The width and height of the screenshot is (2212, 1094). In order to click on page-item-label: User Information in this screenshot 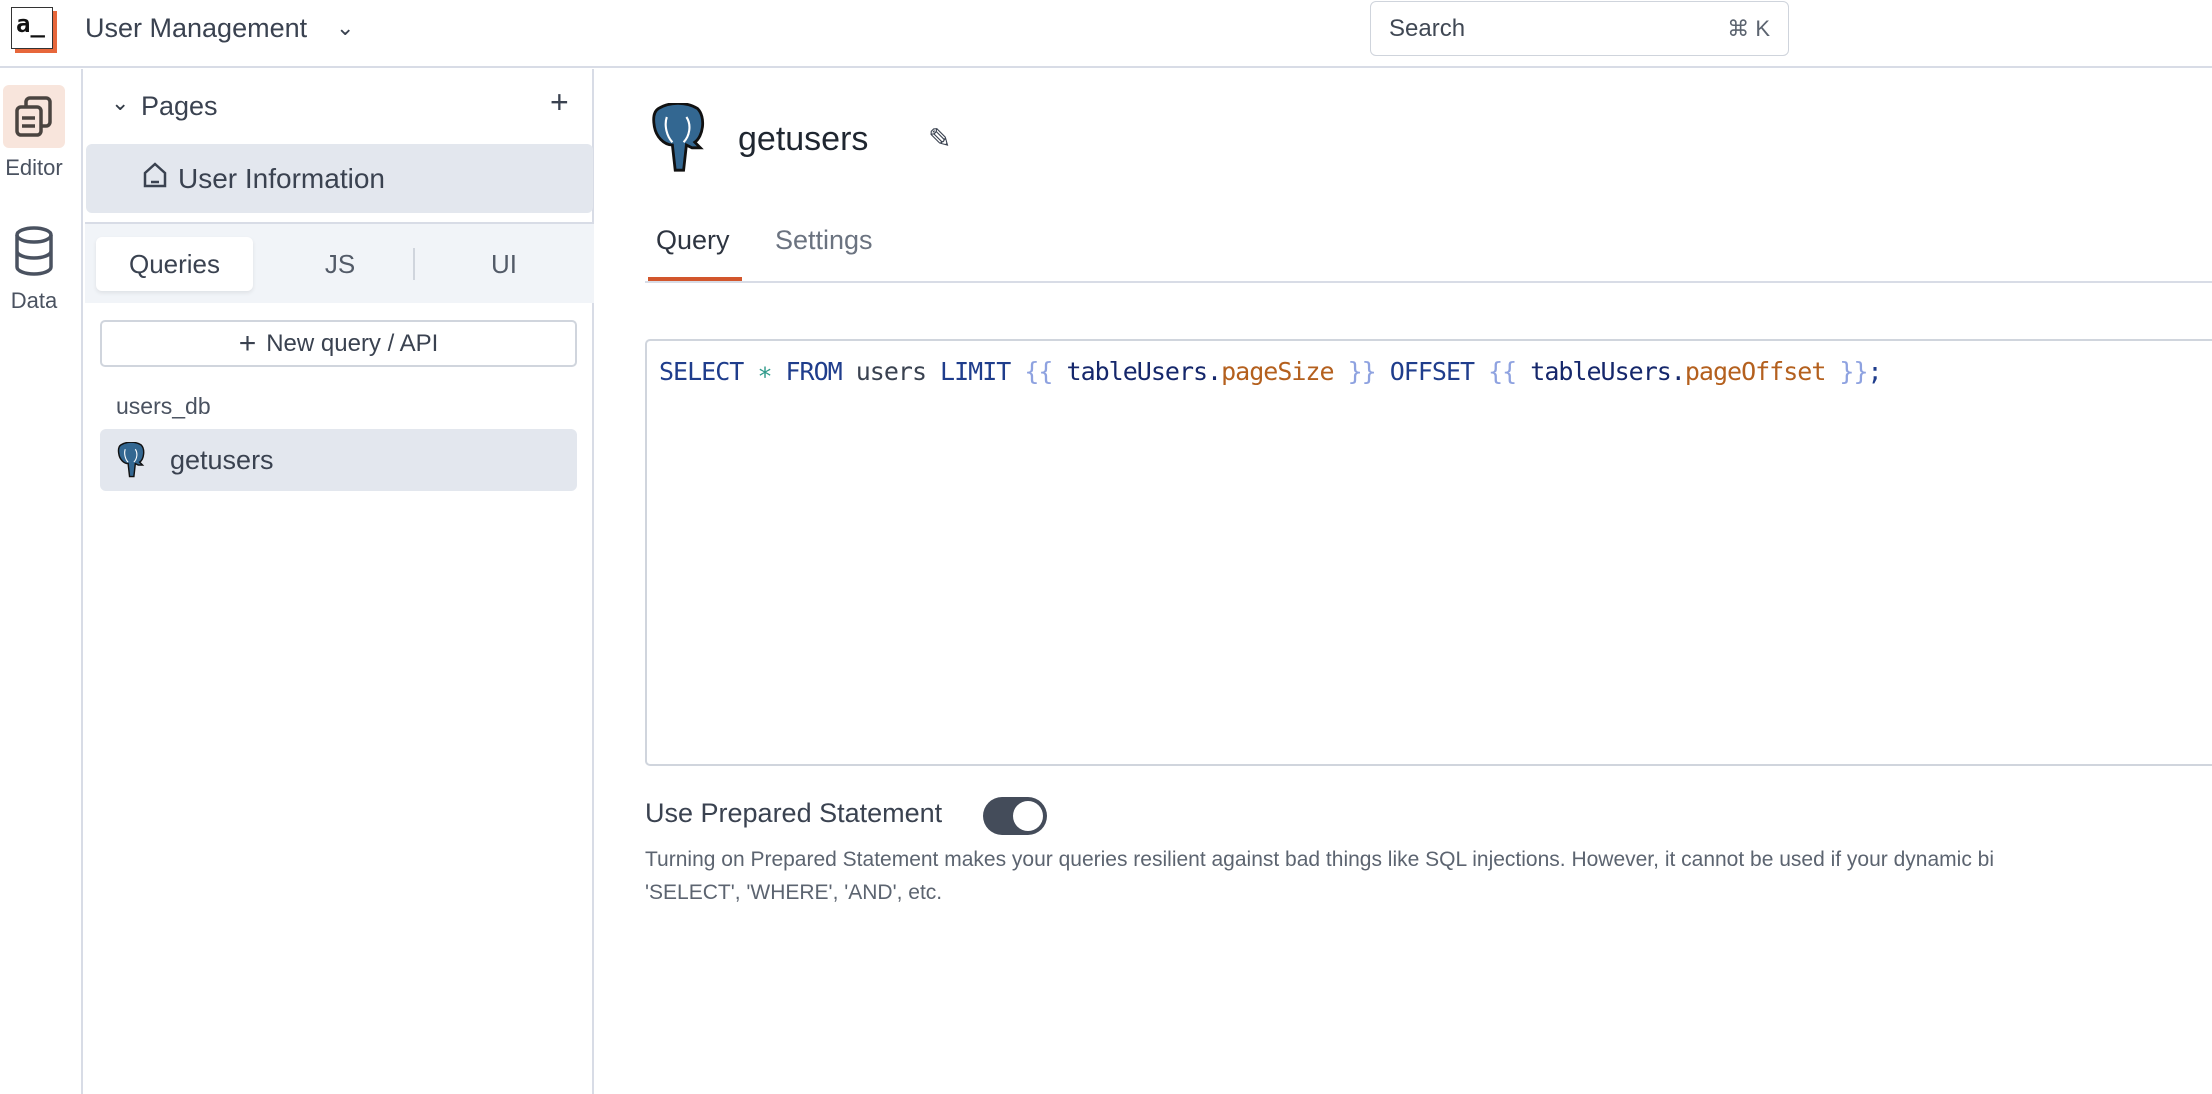, I will do `click(281, 178)`.